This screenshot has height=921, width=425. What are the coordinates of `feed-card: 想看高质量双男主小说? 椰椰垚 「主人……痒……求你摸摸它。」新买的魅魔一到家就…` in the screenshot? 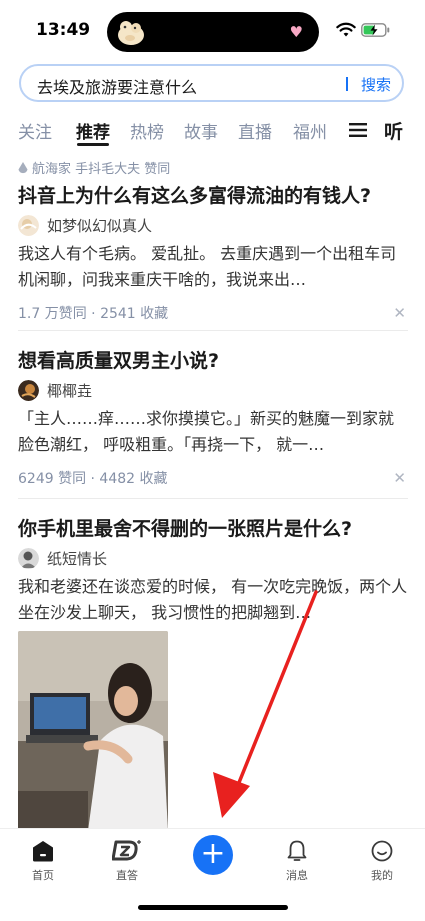 It's located at (213, 418).